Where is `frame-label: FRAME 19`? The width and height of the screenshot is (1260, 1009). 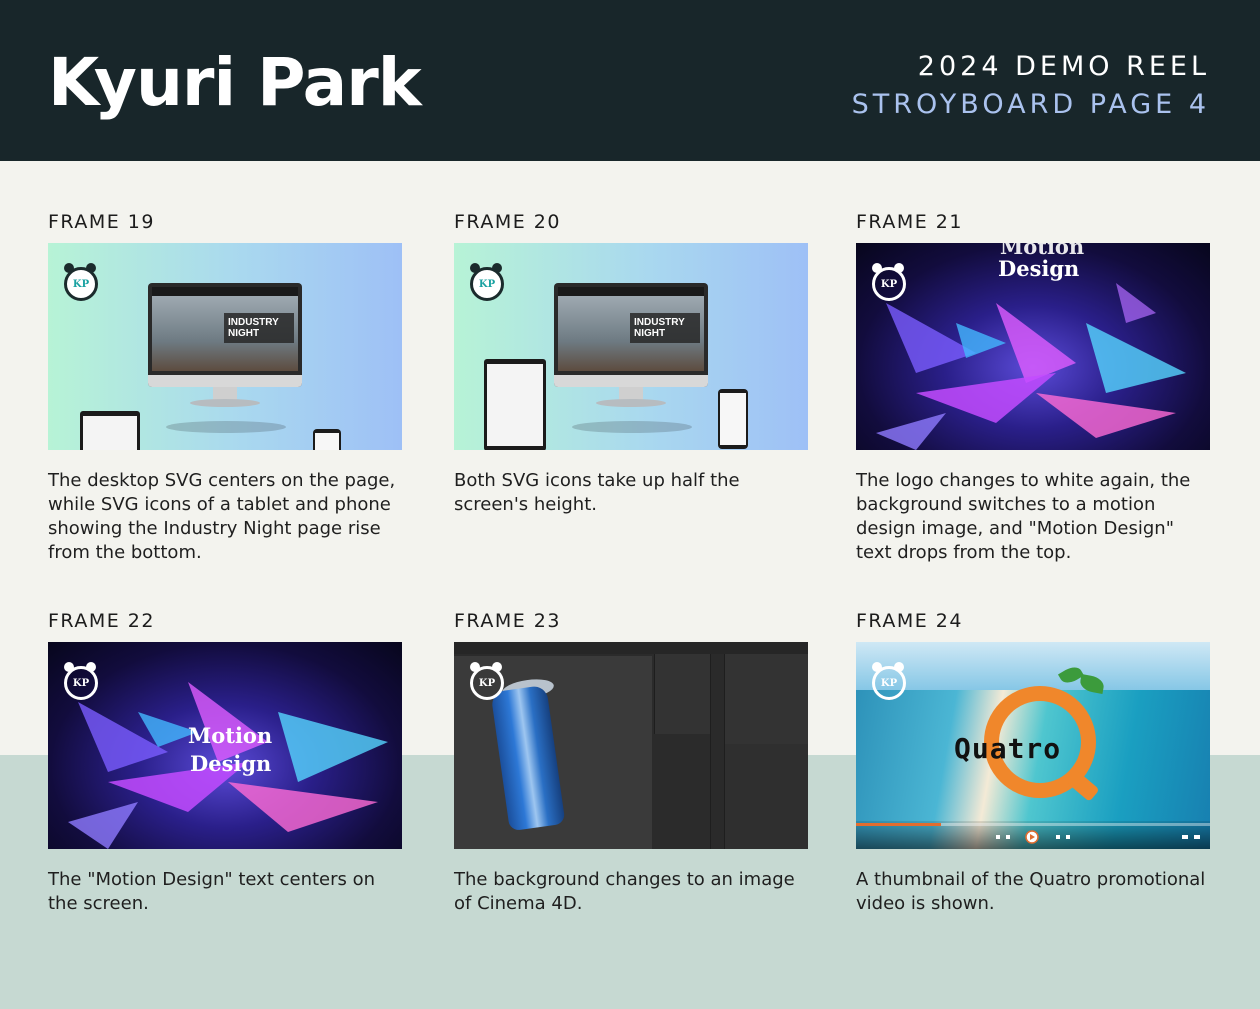
frame-label: FRAME 19 is located at coordinates (101, 222).